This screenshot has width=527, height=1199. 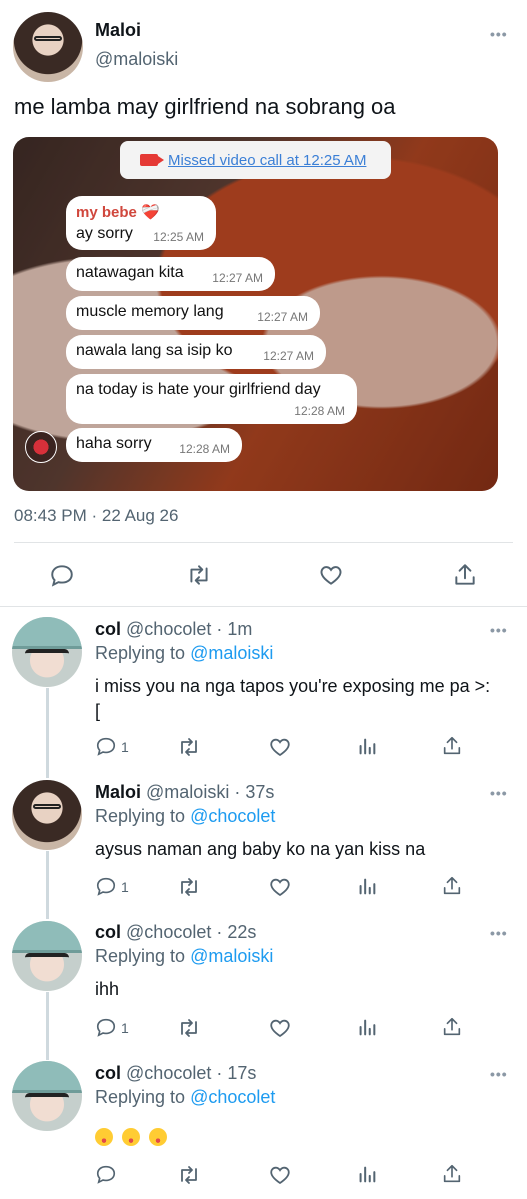 What do you see at coordinates (210, 792) in the screenshot?
I see `reply-author-handle: @maloiski · 37s` at bounding box center [210, 792].